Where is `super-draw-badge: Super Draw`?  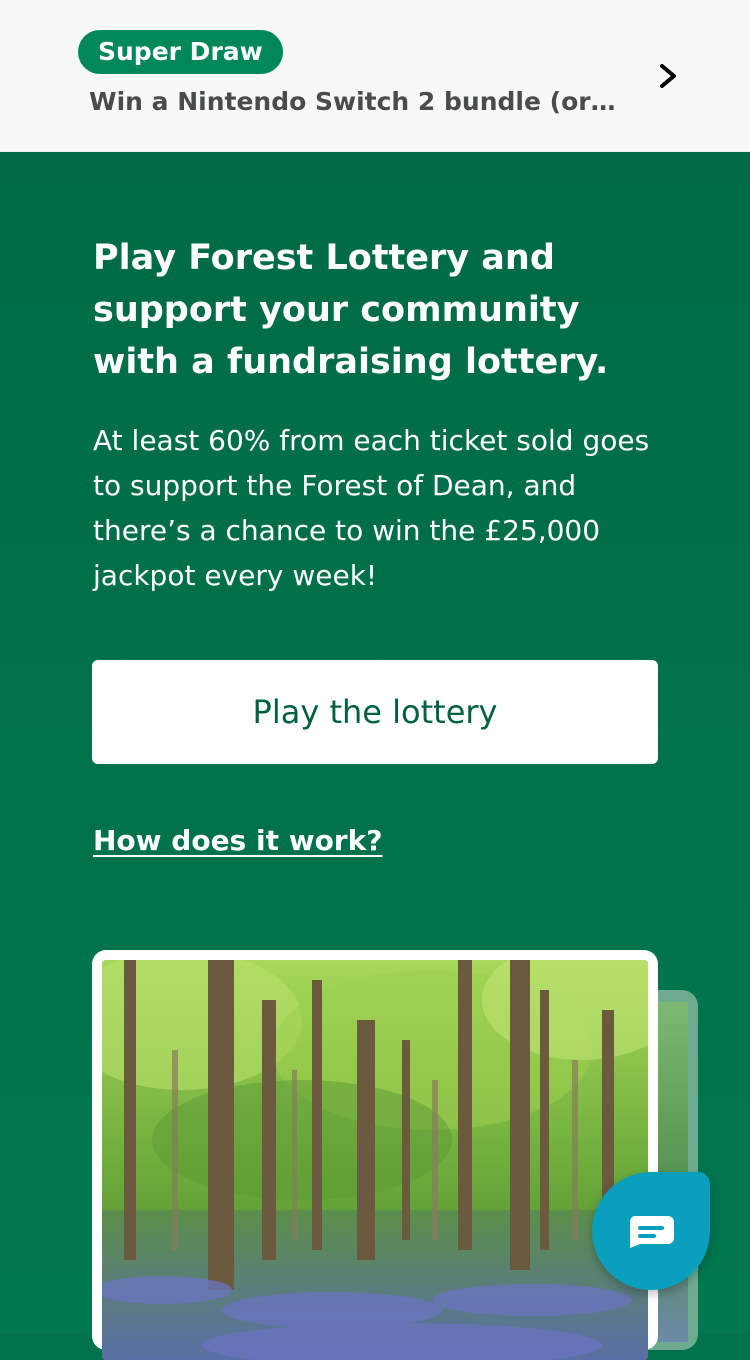
super-draw-badge: Super Draw is located at coordinates (180, 52).